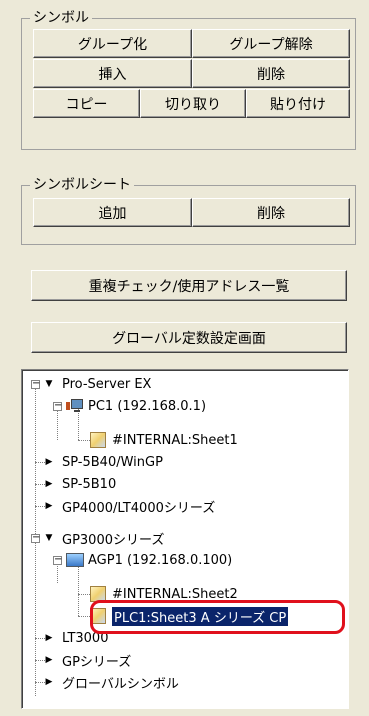 This screenshot has height=716, width=369. I want to click on tree-item-label: AGP1 (192.168.0.100), so click(160, 560).